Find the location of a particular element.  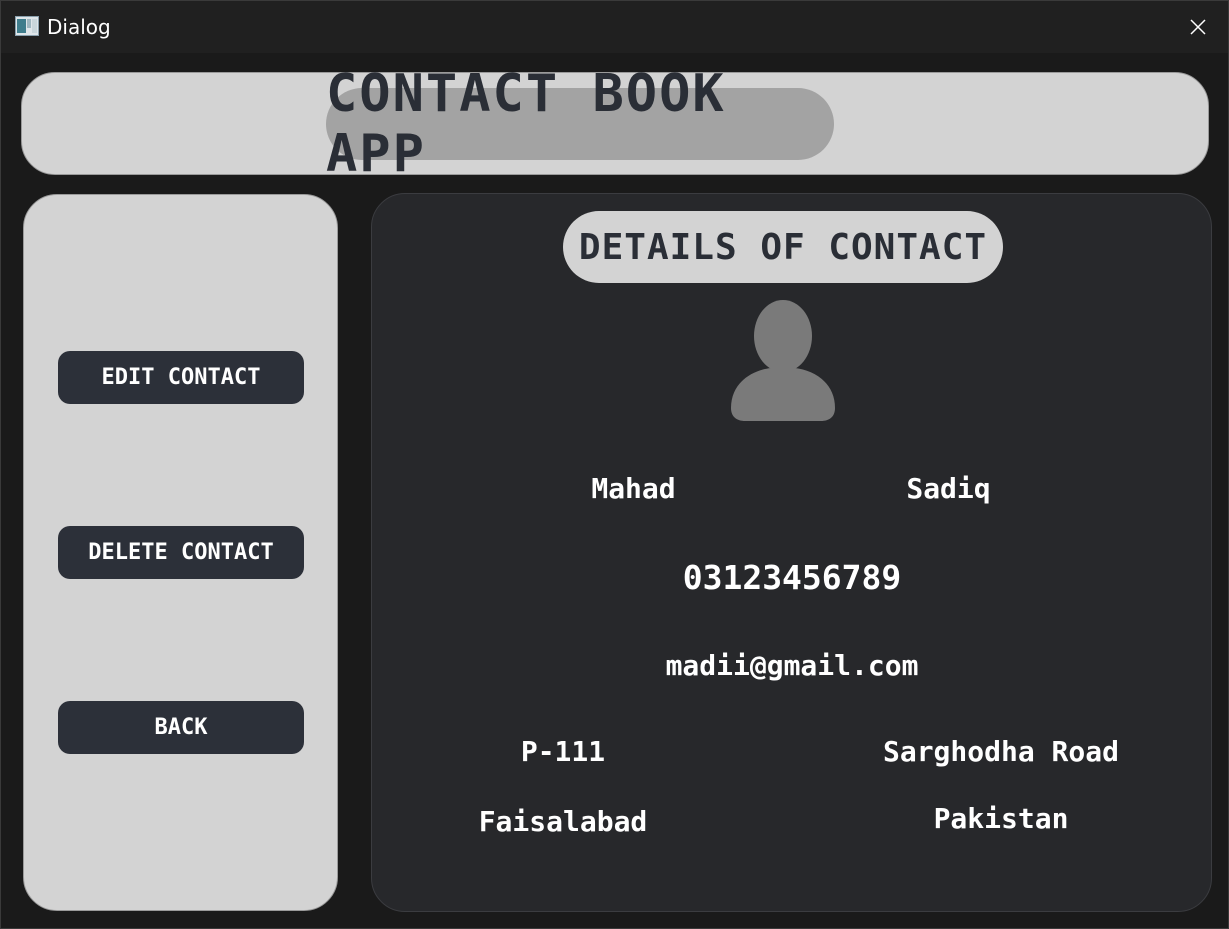

street-address: Sarghodha Road is located at coordinates (1000, 751).